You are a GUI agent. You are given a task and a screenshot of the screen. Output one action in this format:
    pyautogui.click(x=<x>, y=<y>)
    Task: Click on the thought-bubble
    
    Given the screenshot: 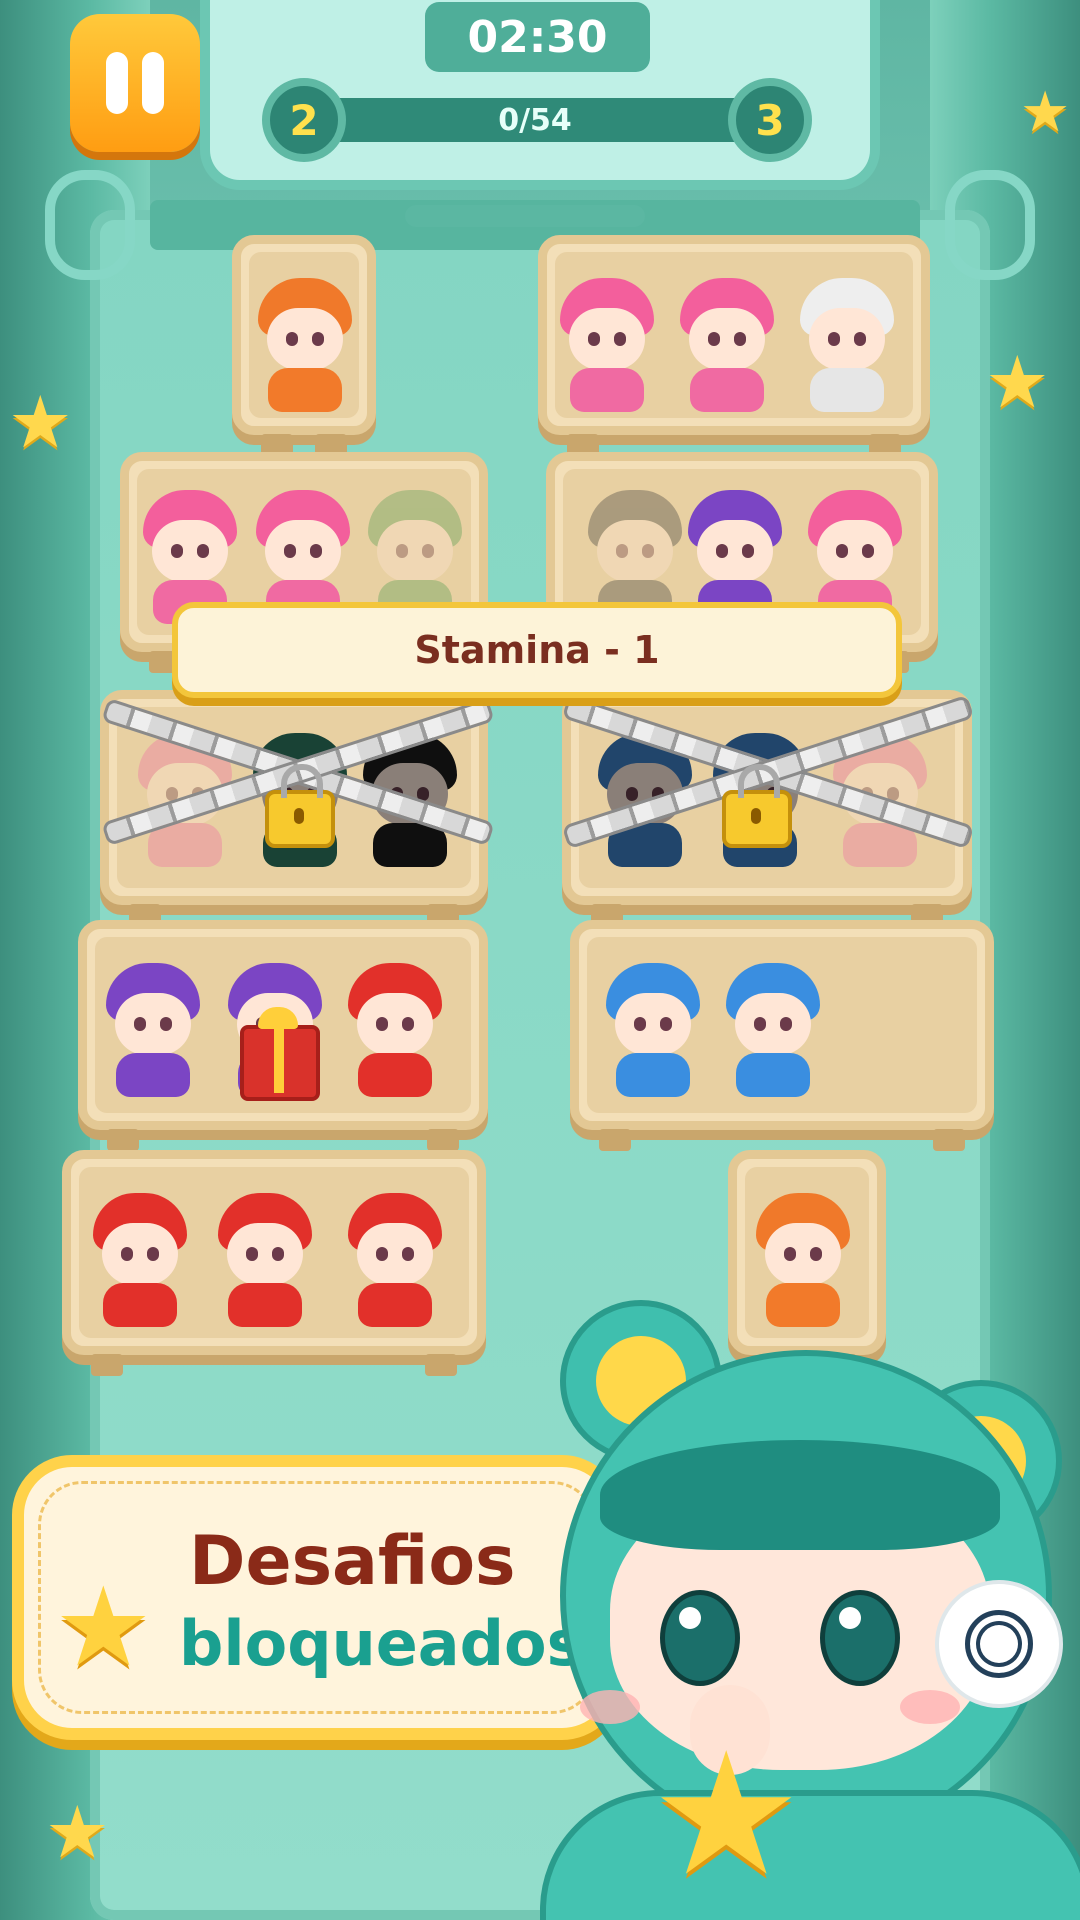 What is the action you would take?
    pyautogui.click(x=999, y=1644)
    